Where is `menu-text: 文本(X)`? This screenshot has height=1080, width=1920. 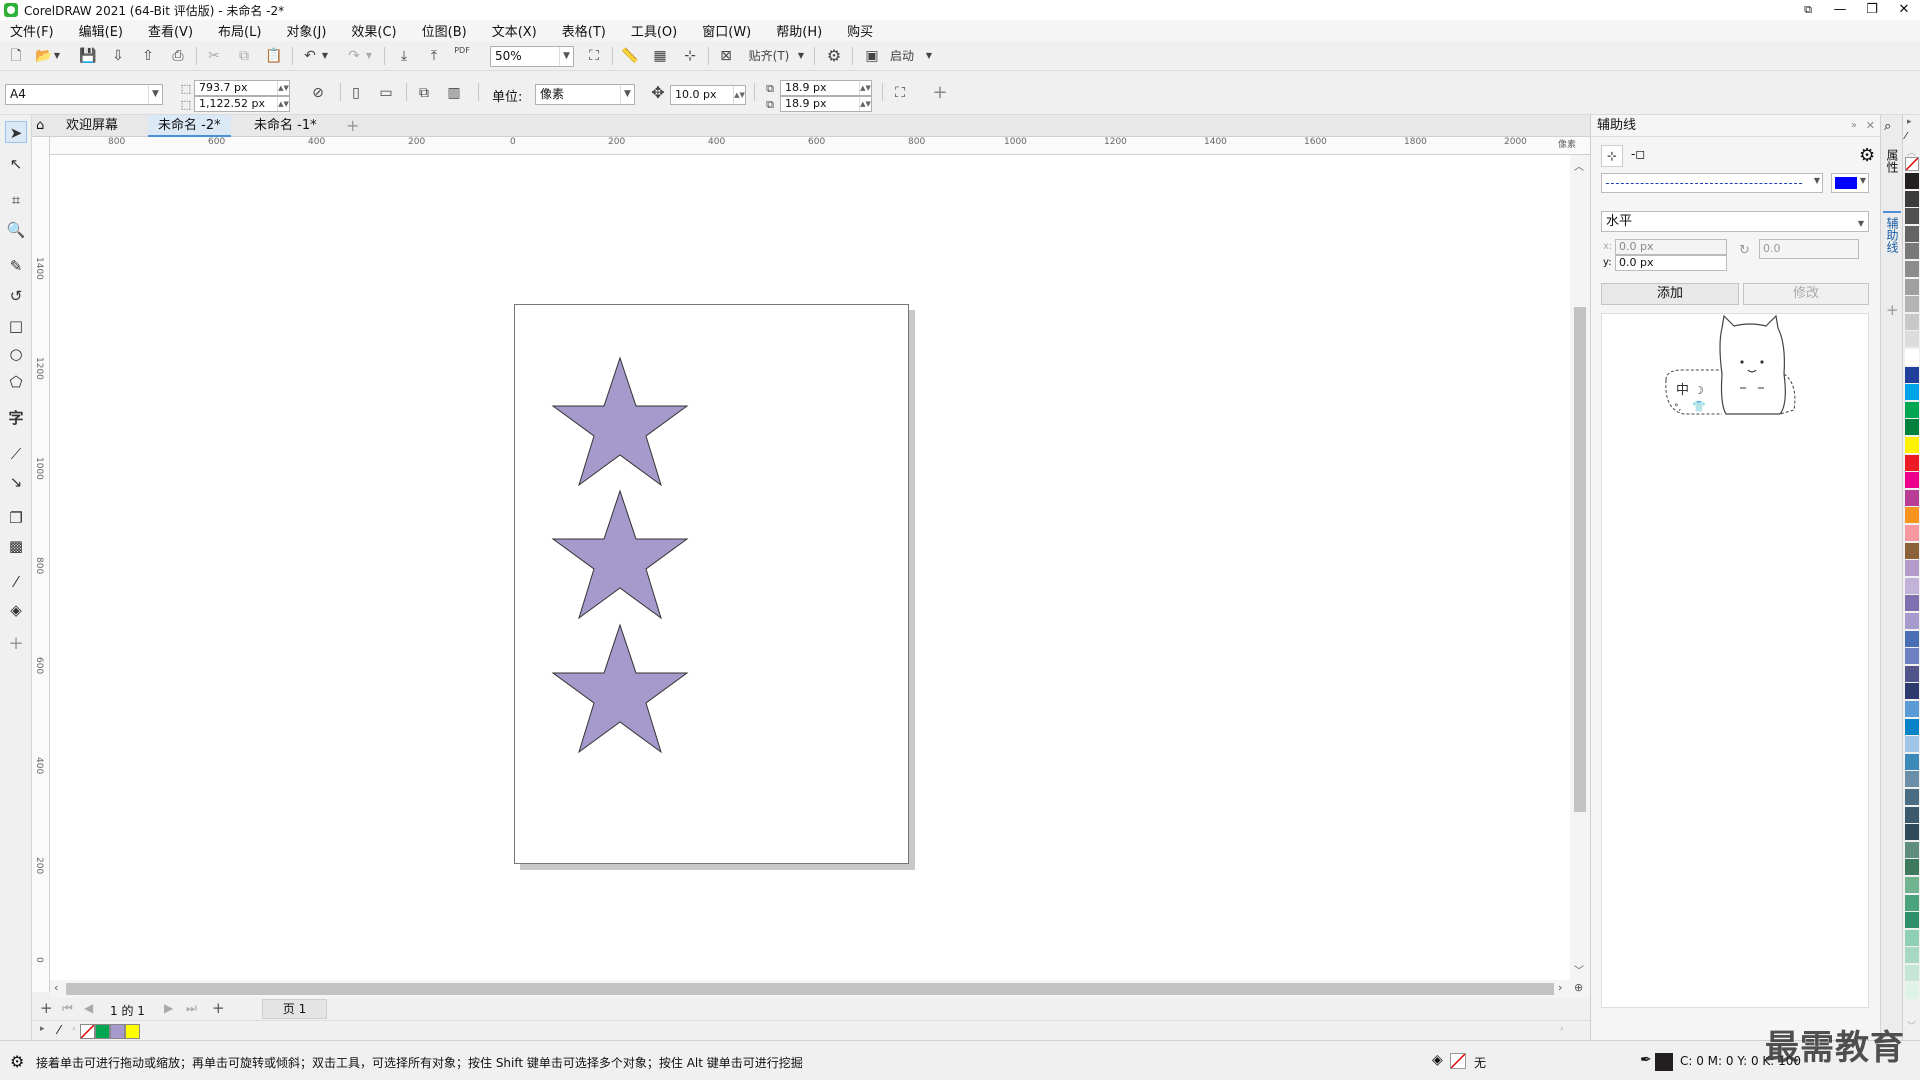 menu-text: 文本(X) is located at coordinates (514, 30).